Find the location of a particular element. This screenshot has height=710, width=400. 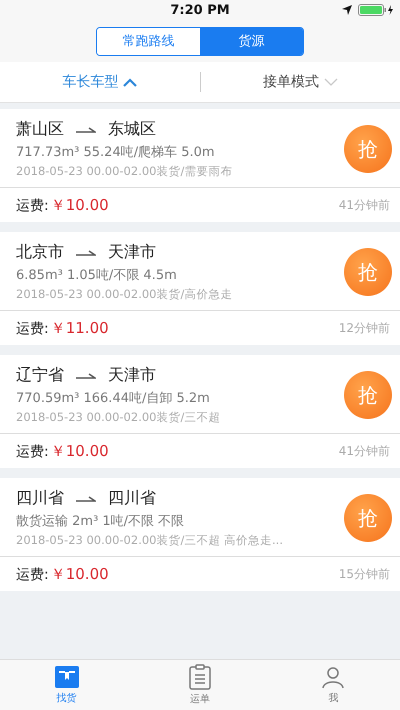

chevron-down-icon is located at coordinates (331, 82).